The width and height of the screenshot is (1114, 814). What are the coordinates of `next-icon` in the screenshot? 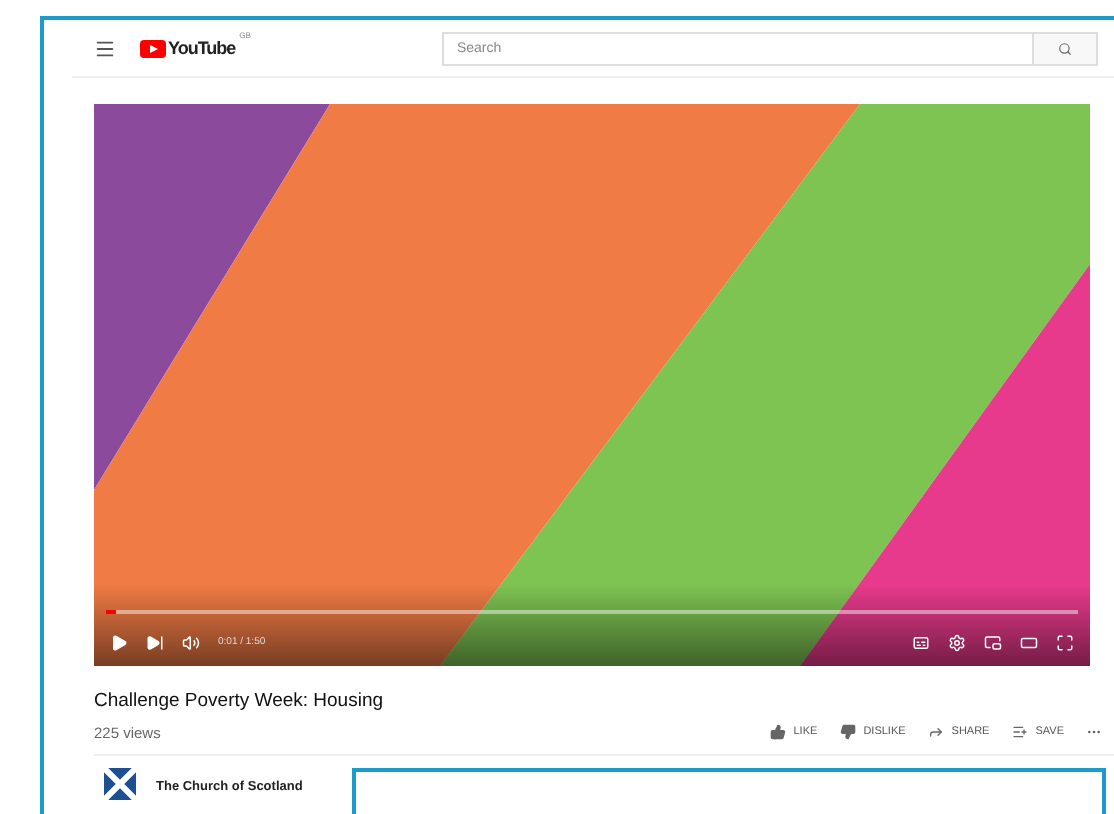 It's located at (155, 642).